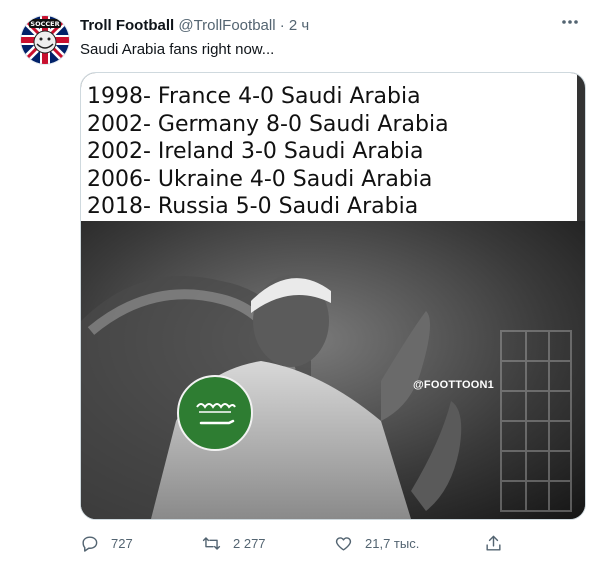  What do you see at coordinates (392, 543) in the screenshot?
I see `like-count: 21,7 тыс.` at bounding box center [392, 543].